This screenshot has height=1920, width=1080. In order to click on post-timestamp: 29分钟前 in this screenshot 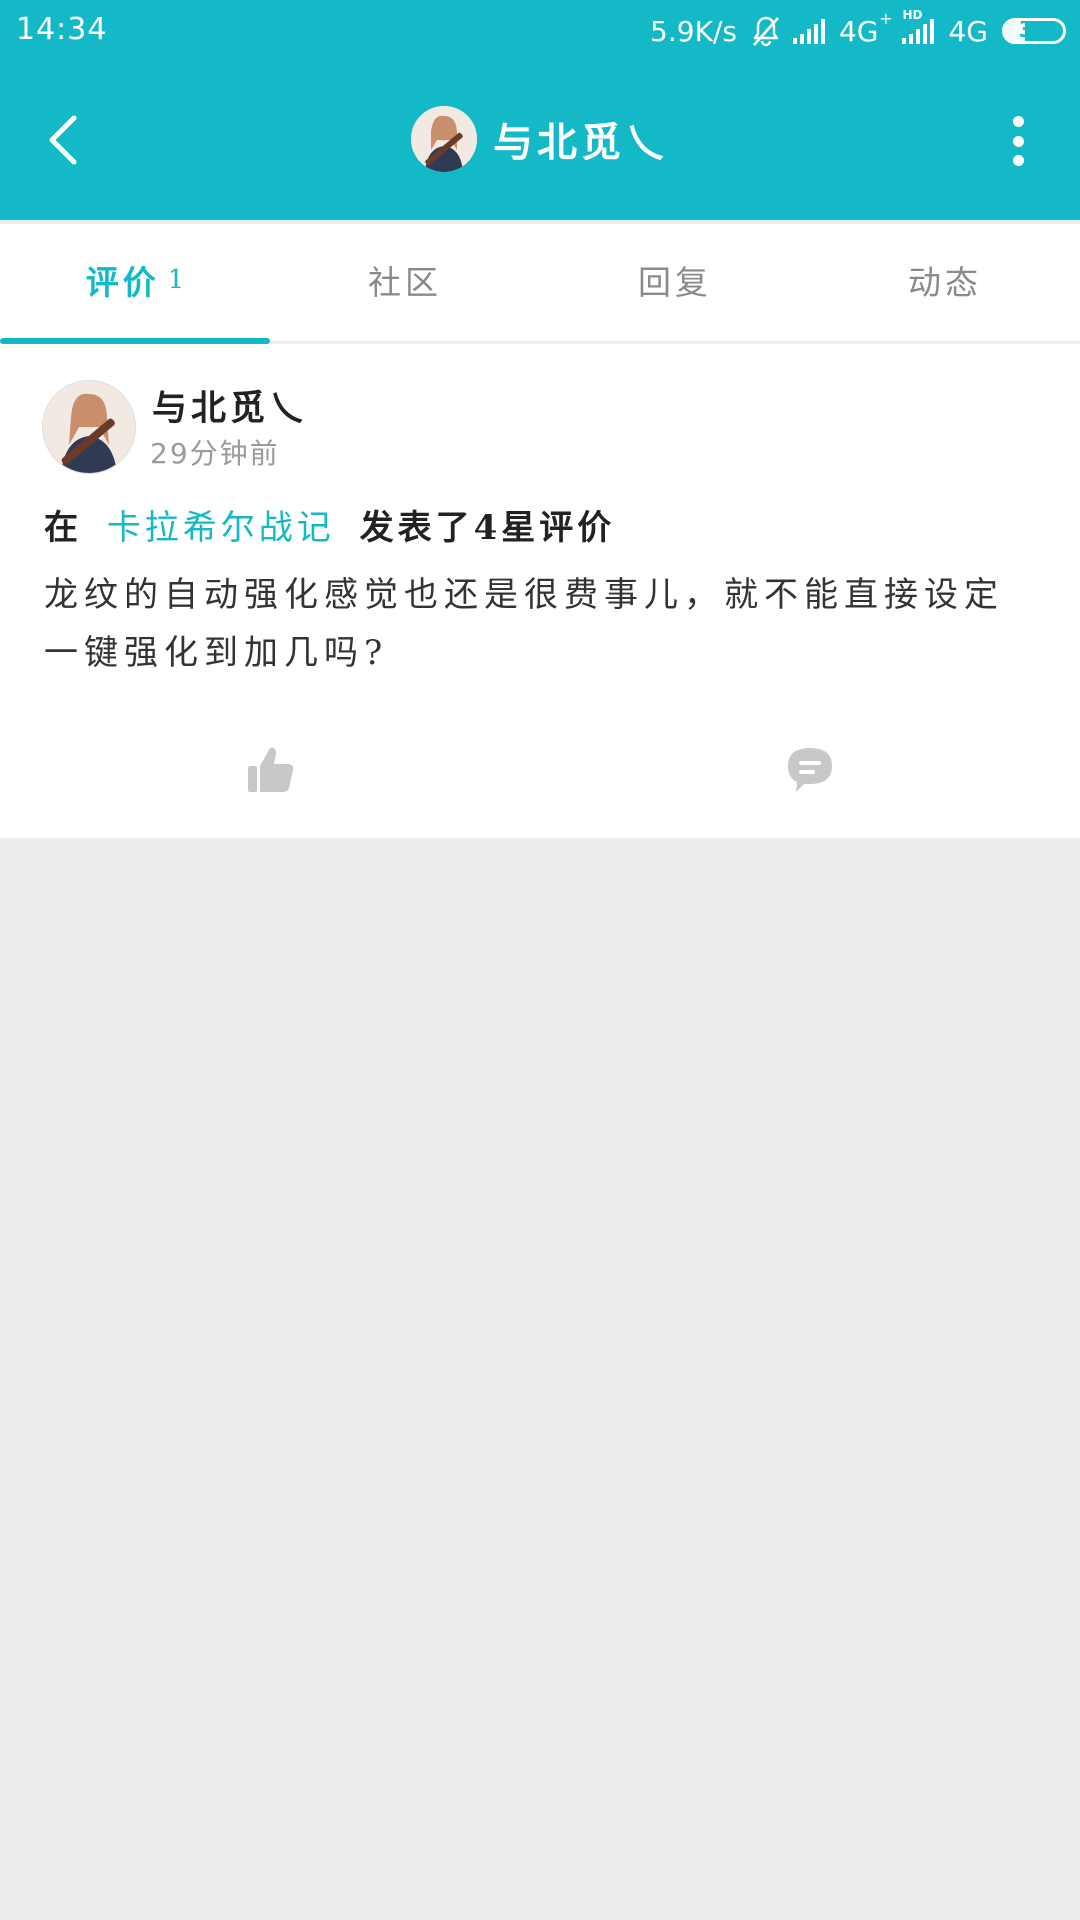, I will do `click(215, 453)`.